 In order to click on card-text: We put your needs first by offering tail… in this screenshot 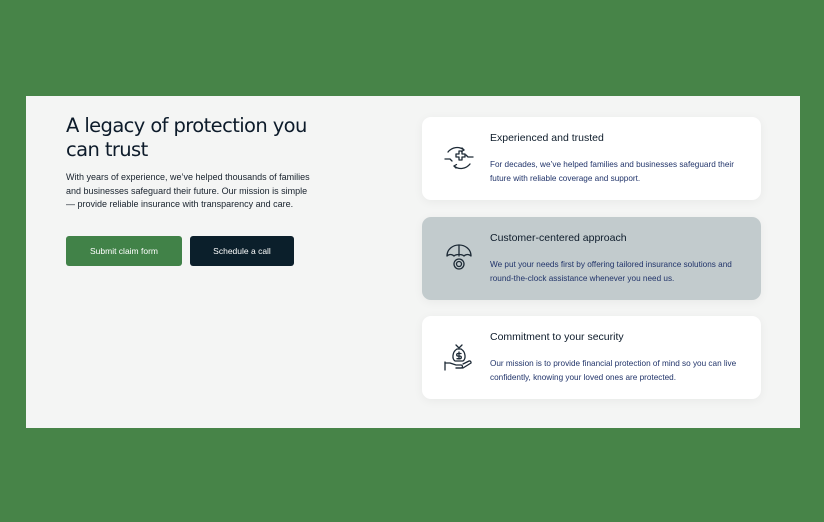, I will do `click(611, 271)`.